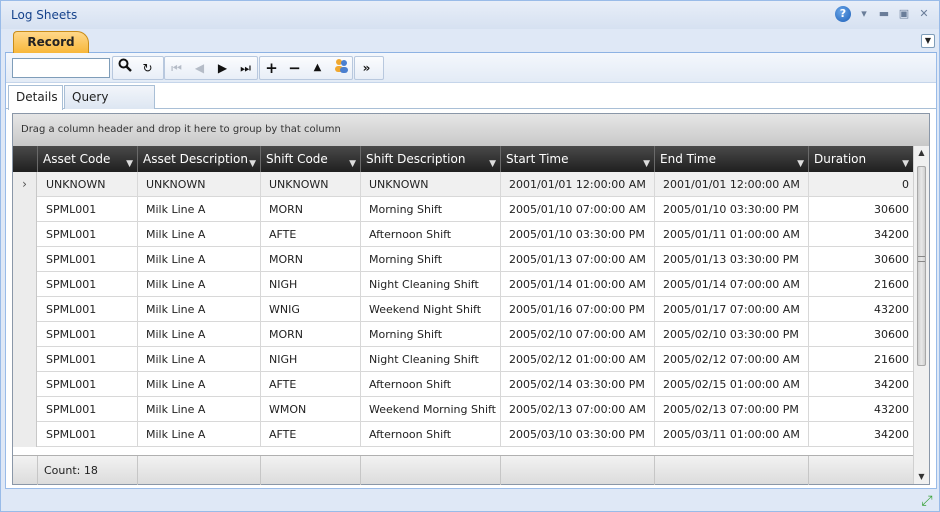 This screenshot has width=940, height=512. Describe the element at coordinates (732, 184) in the screenshot. I see `cell-end-time: 2001/01/01 12:00:00 AM` at that location.